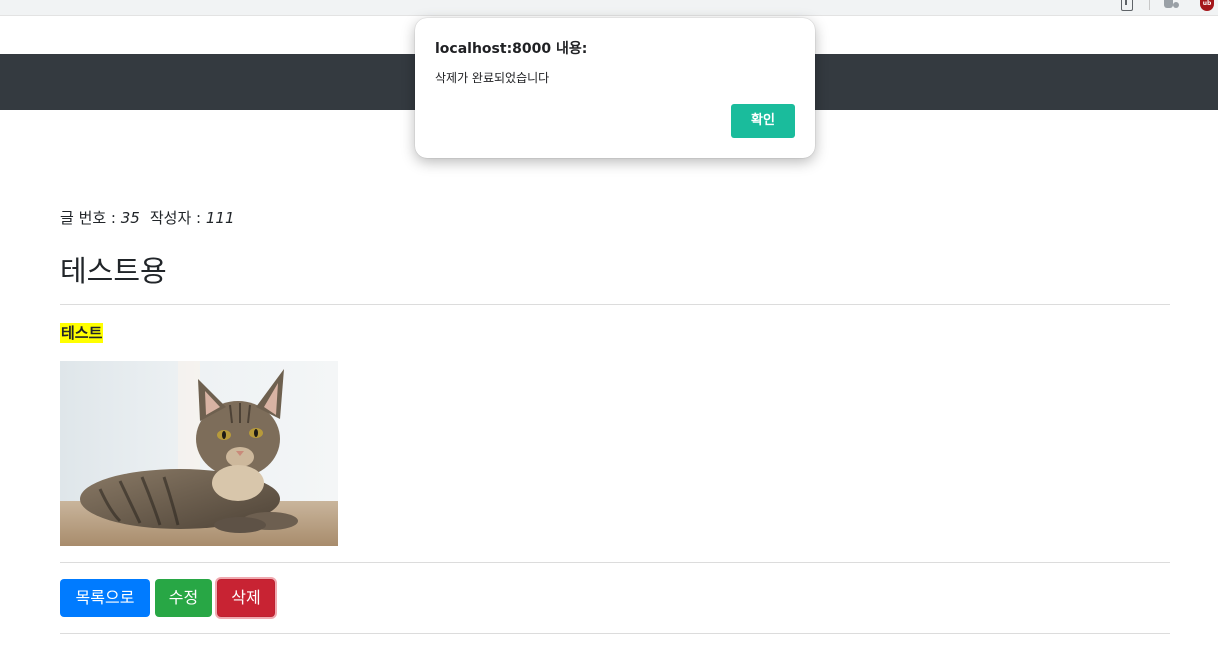  I want to click on delete-button: 삭제, so click(246, 598).